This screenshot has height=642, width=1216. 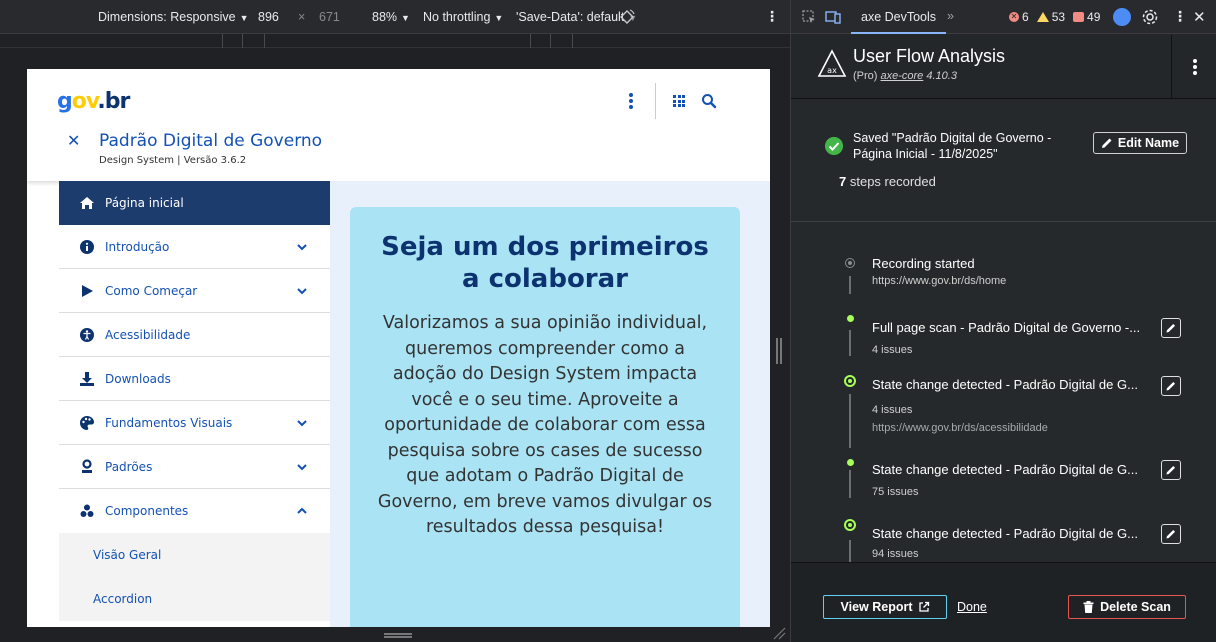 What do you see at coordinates (211, 141) in the screenshot?
I see `site-title: Padrão Digital de Governo` at bounding box center [211, 141].